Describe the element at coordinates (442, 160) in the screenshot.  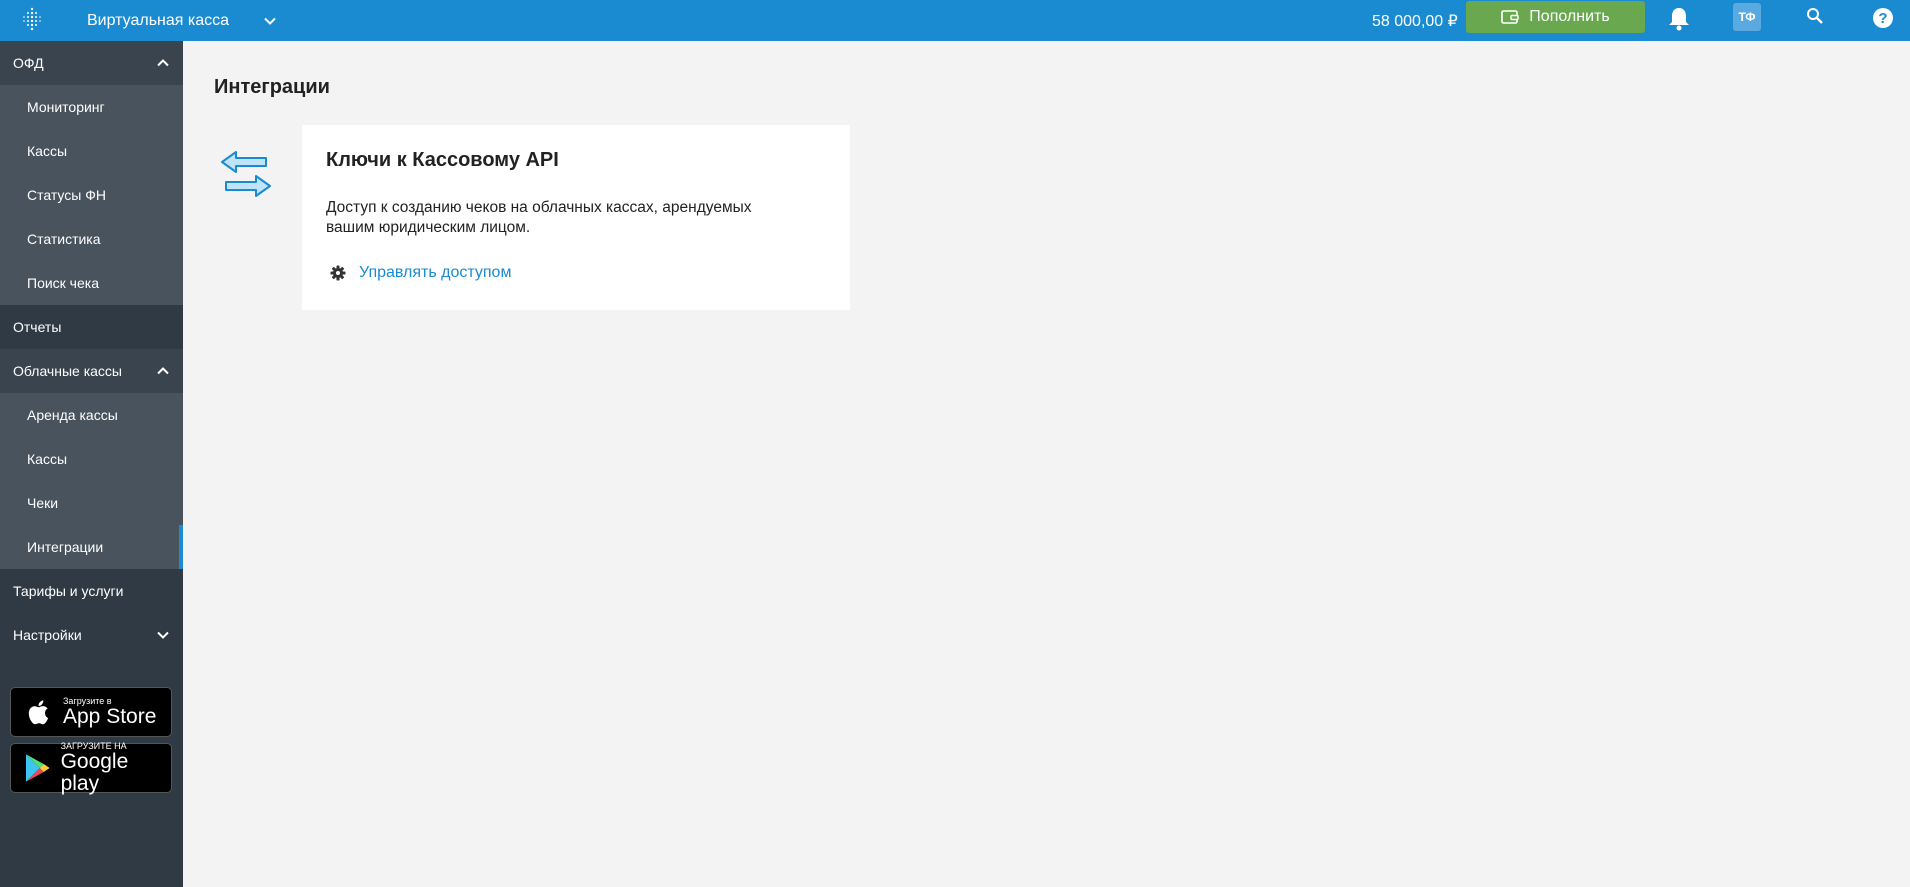
I see `card-title: Ключи к Кассовому API` at that location.